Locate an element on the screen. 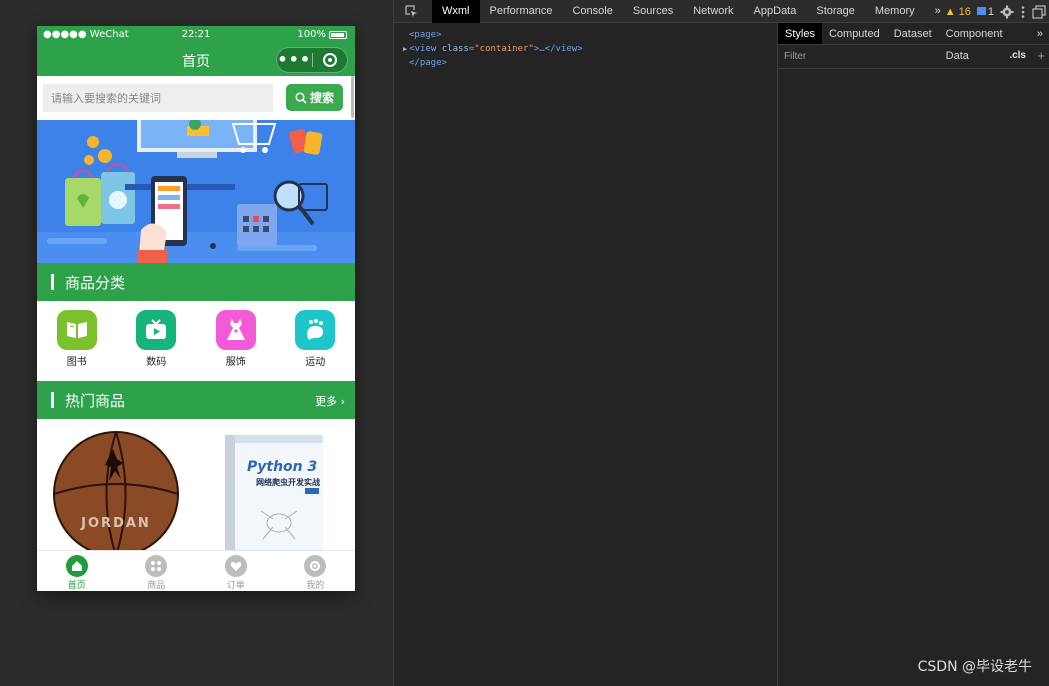 The width and height of the screenshot is (1049, 686). tab-label: 订单 is located at coordinates (235, 586).